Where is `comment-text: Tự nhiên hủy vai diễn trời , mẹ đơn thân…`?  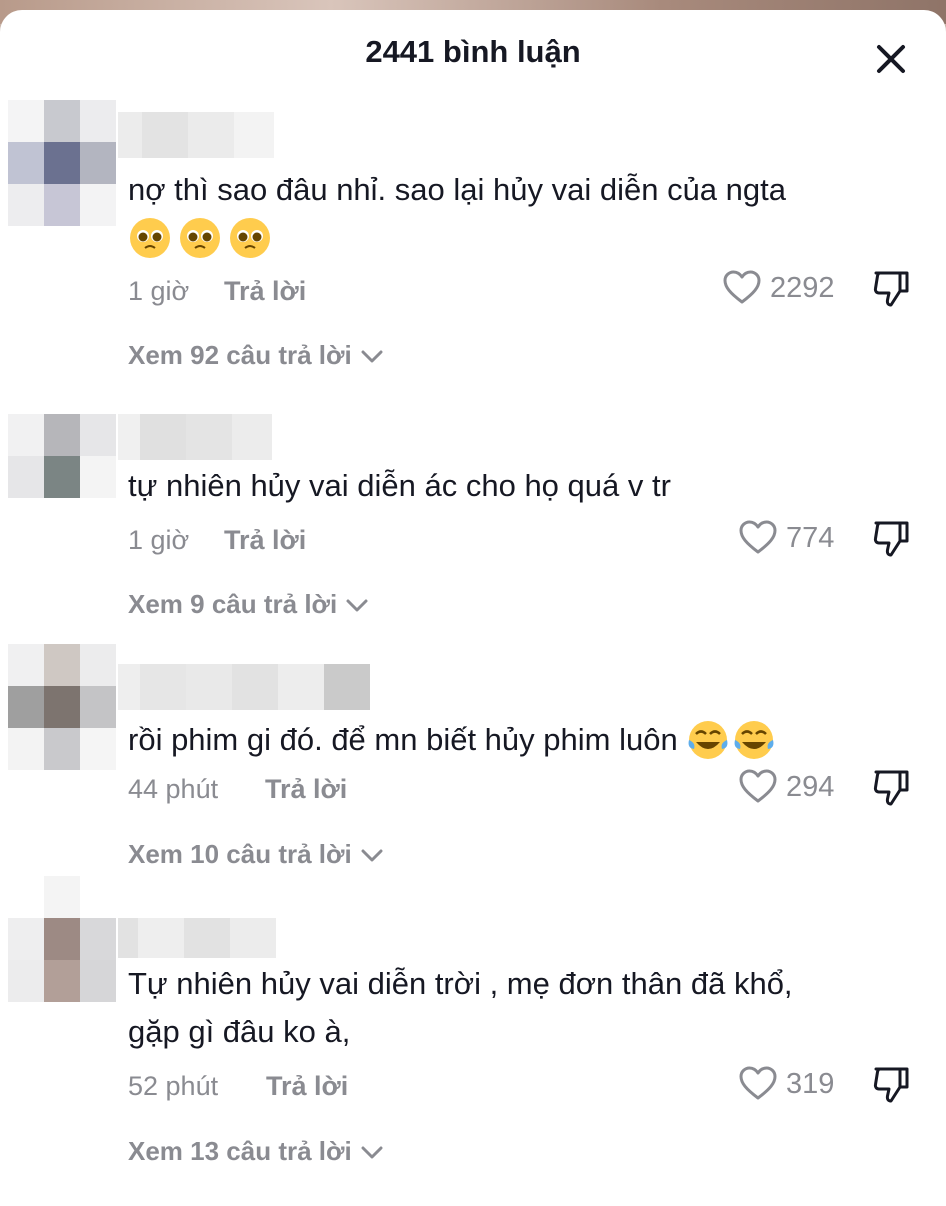 comment-text: Tự nhiên hủy vai diễn trời , mẹ đơn thân… is located at coordinates (518, 1008).